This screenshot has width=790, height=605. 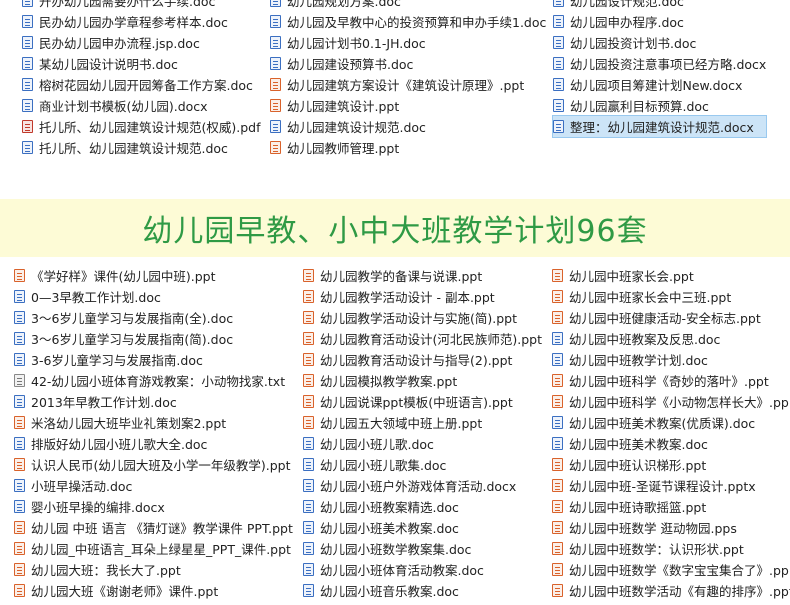 What do you see at coordinates (408, 126) in the screenshot?
I see `file-item: 幼儿园建筑设计规范.doc` at bounding box center [408, 126].